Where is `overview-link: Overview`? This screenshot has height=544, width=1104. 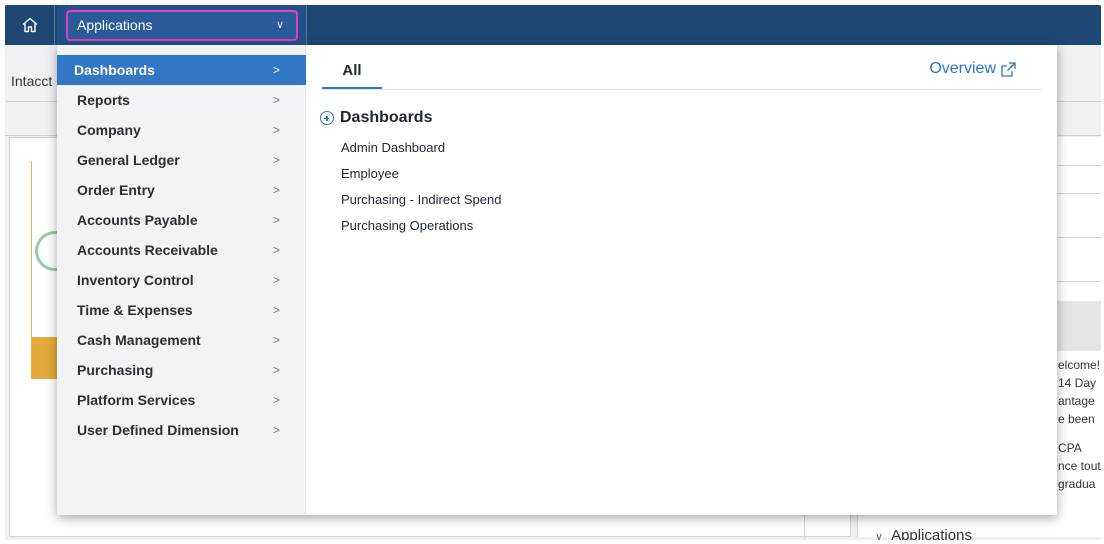
overview-link: Overview is located at coordinates (973, 69).